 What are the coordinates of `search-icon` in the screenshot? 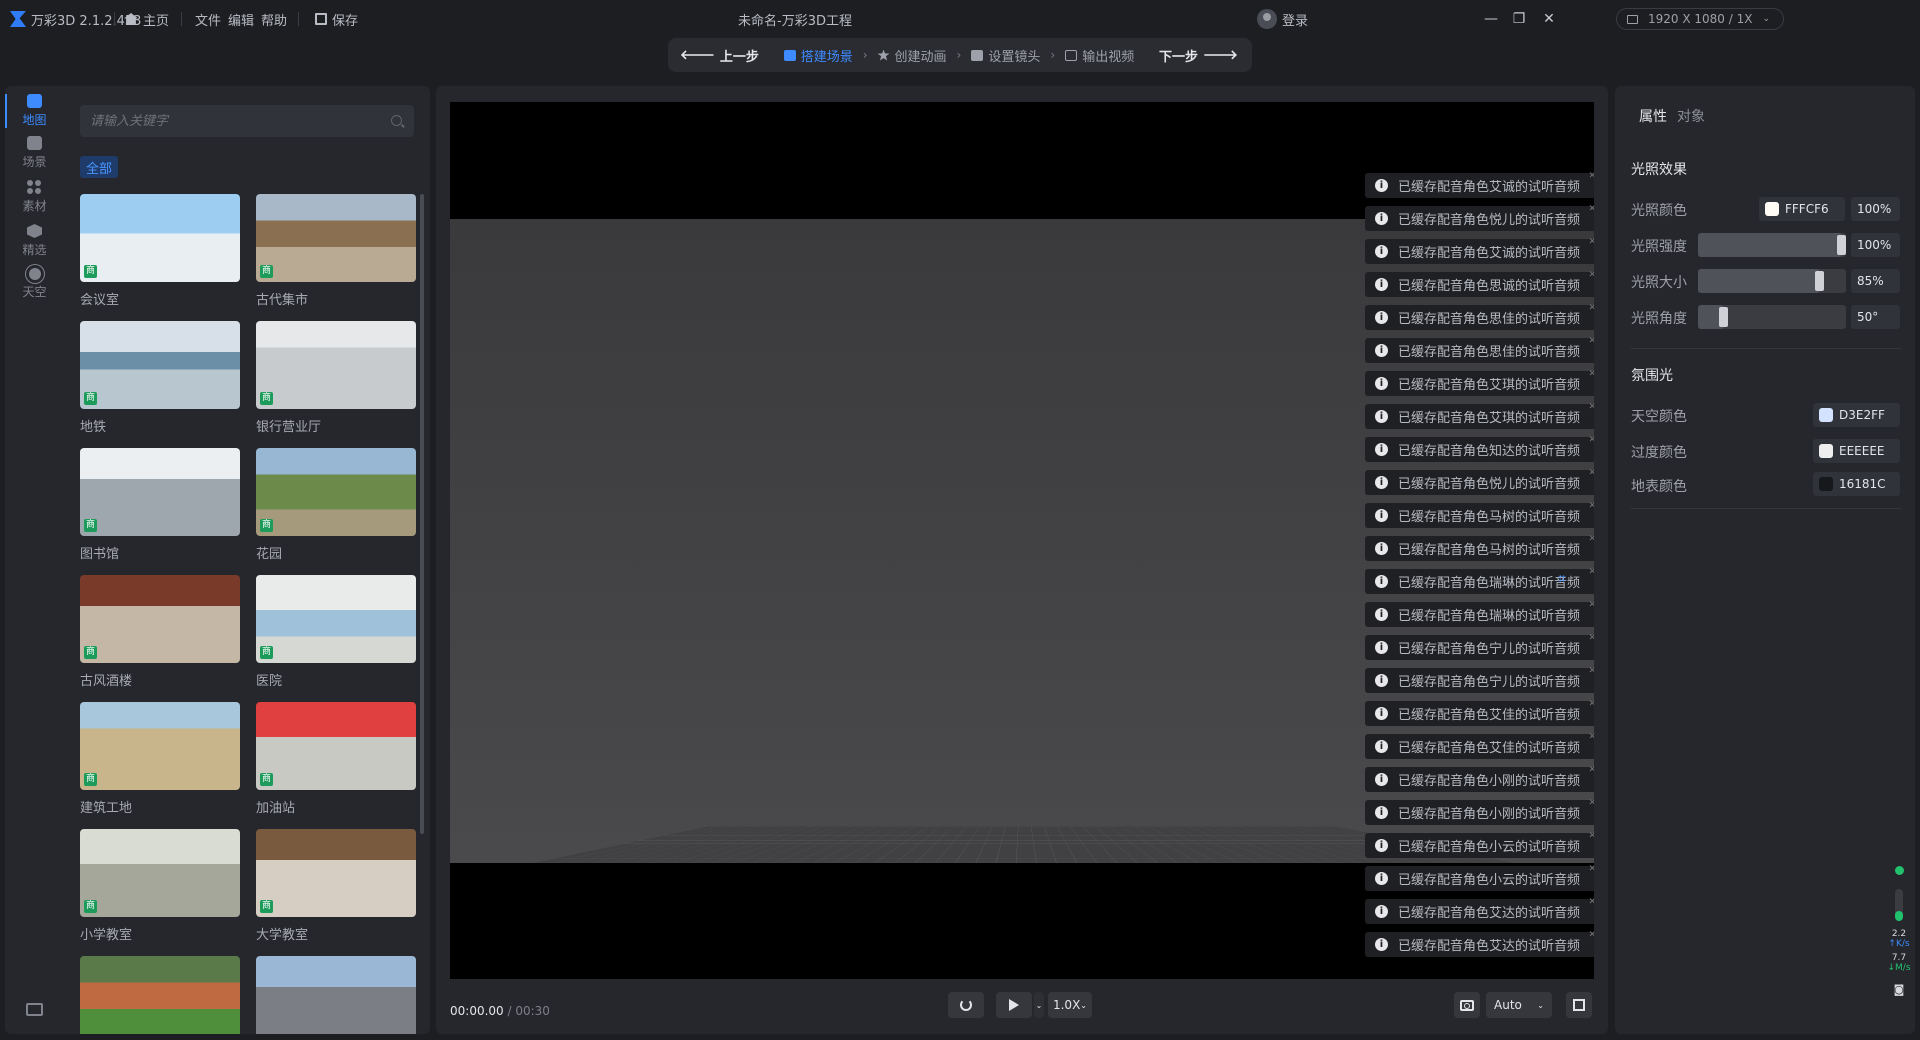 It's located at (396, 120).